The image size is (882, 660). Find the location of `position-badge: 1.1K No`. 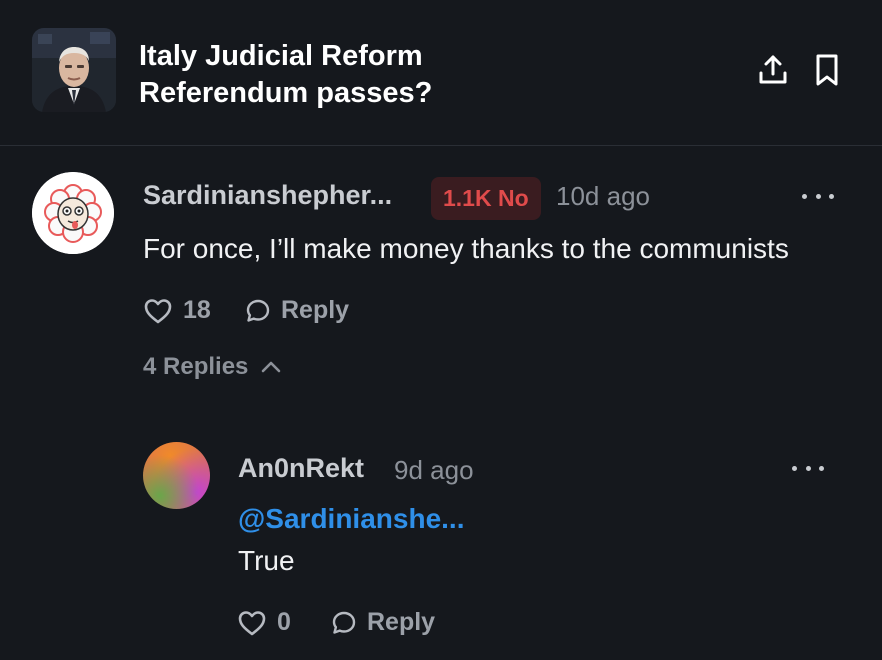

position-badge: 1.1K No is located at coordinates (486, 198).